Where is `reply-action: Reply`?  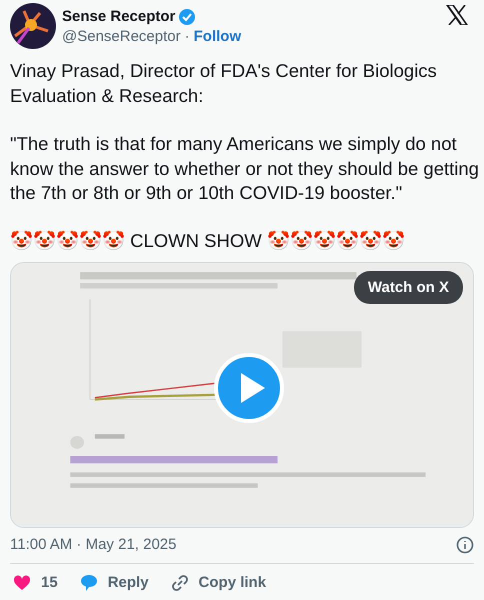 reply-action: Reply is located at coordinates (114, 583).